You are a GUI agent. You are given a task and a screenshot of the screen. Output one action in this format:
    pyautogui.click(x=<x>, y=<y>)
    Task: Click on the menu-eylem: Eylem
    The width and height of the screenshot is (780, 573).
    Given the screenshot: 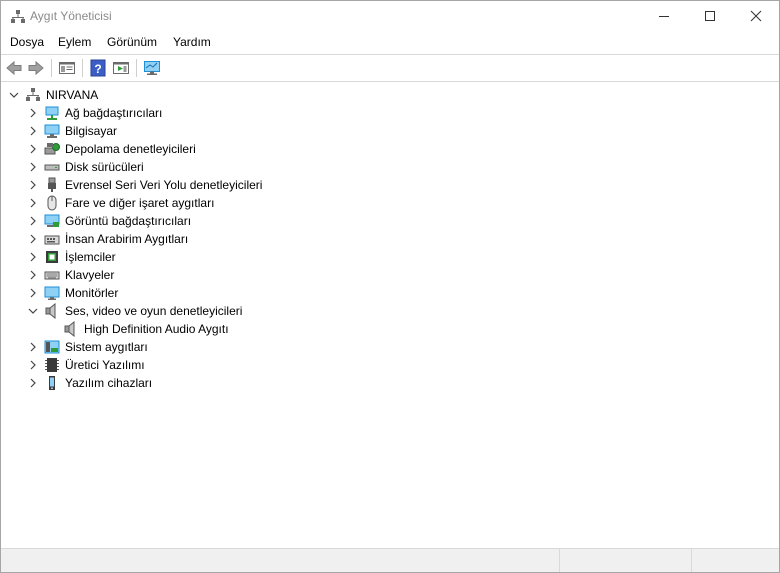 What is the action you would take?
    pyautogui.click(x=74, y=42)
    